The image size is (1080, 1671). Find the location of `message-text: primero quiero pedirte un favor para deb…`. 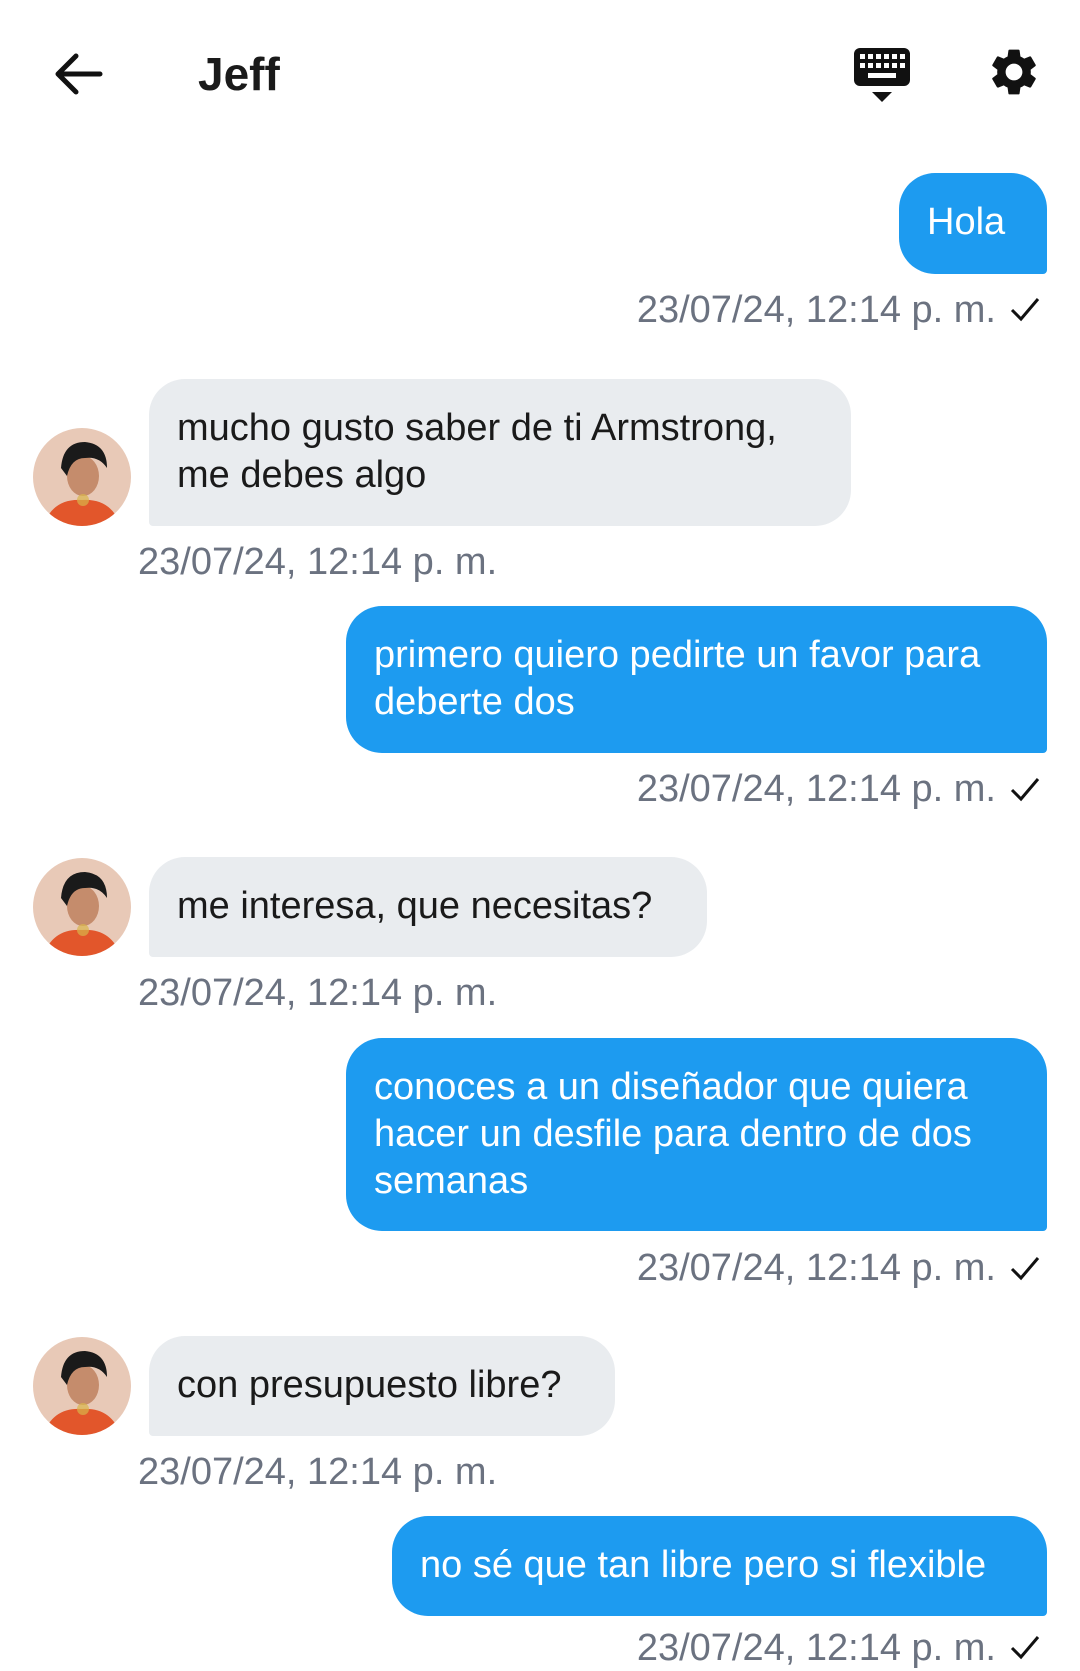

message-text: primero quiero pedirte un favor para deb… is located at coordinates (677, 678).